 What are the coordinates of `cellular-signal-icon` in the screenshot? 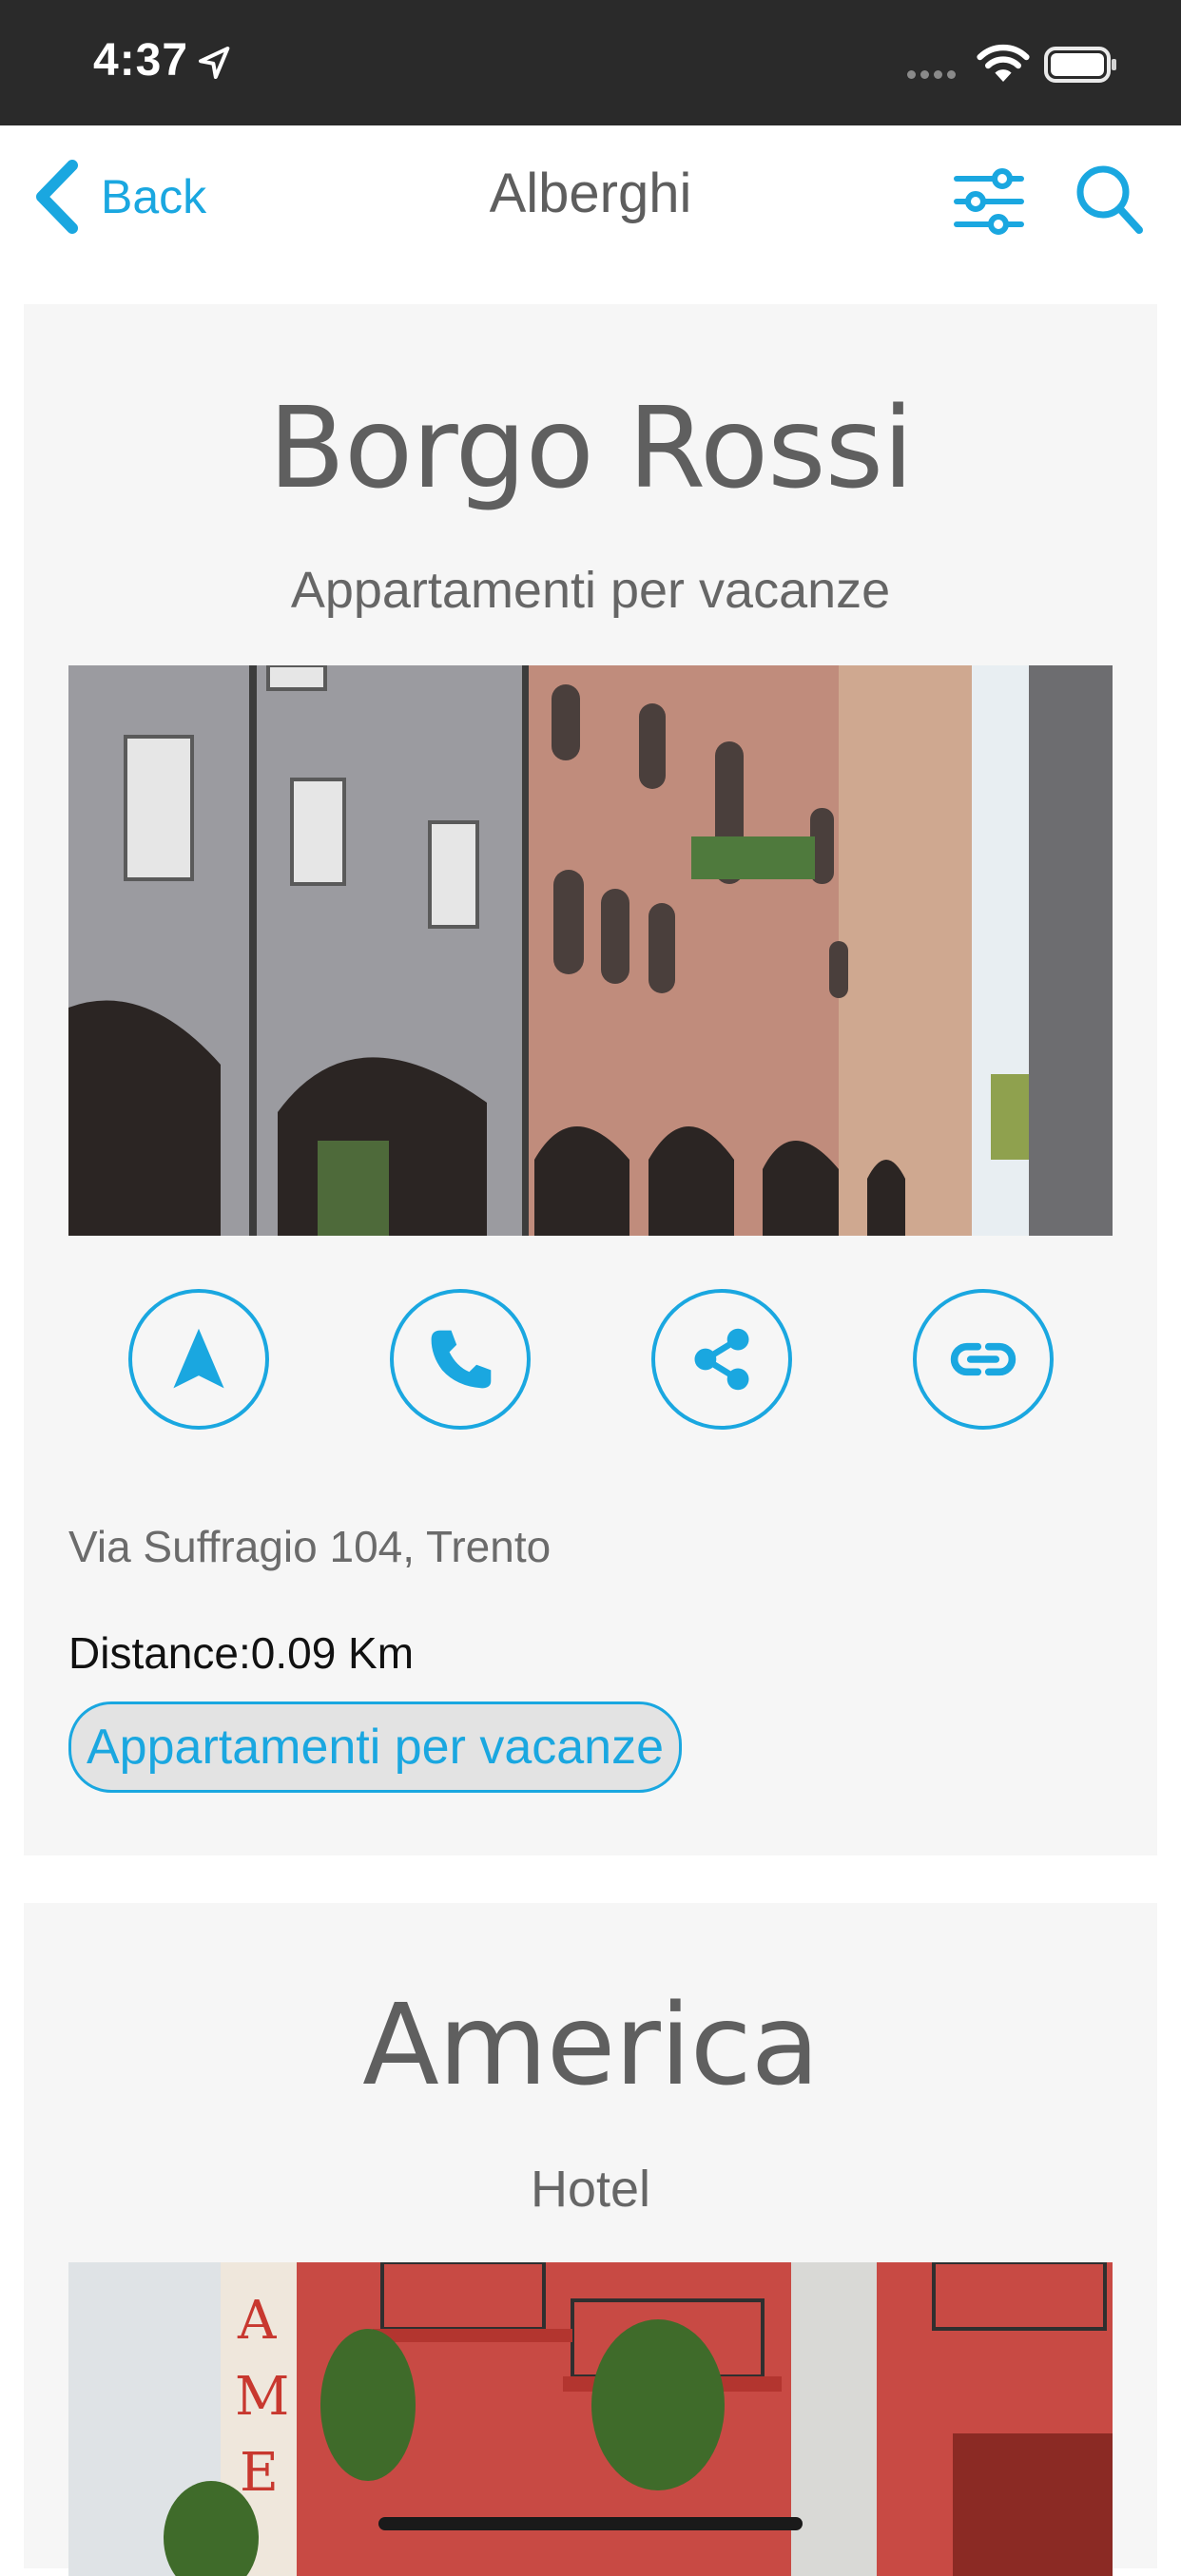 It's located at (933, 76).